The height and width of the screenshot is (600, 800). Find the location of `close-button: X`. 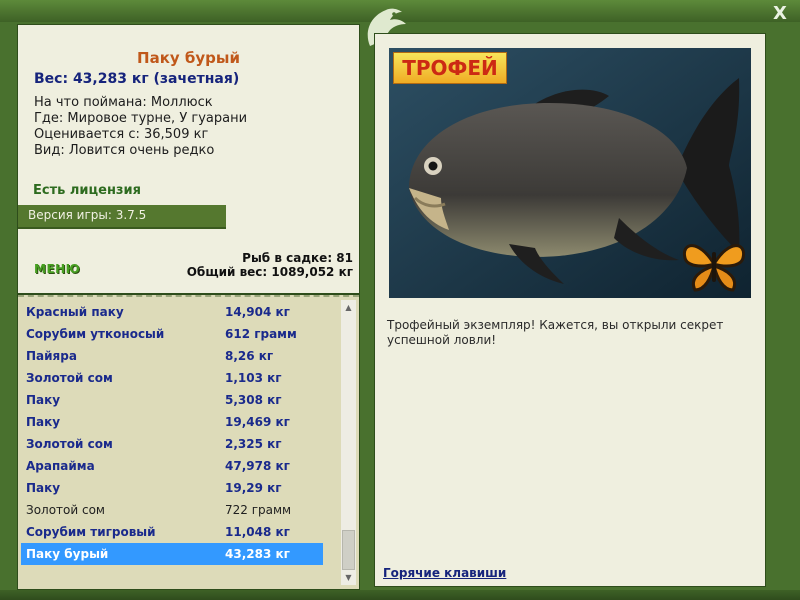

close-button: X is located at coordinates (780, 14).